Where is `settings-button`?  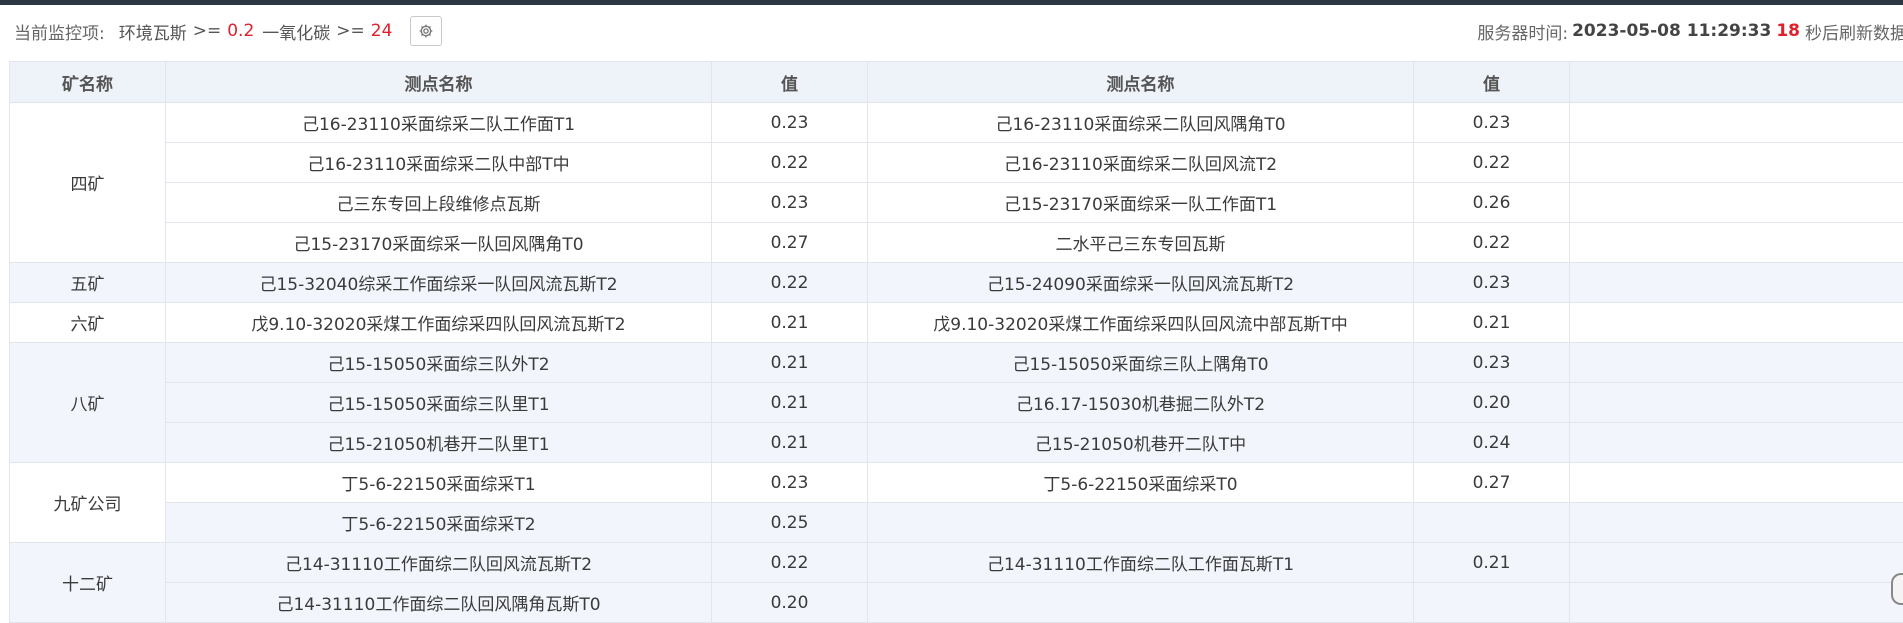
settings-button is located at coordinates (426, 31).